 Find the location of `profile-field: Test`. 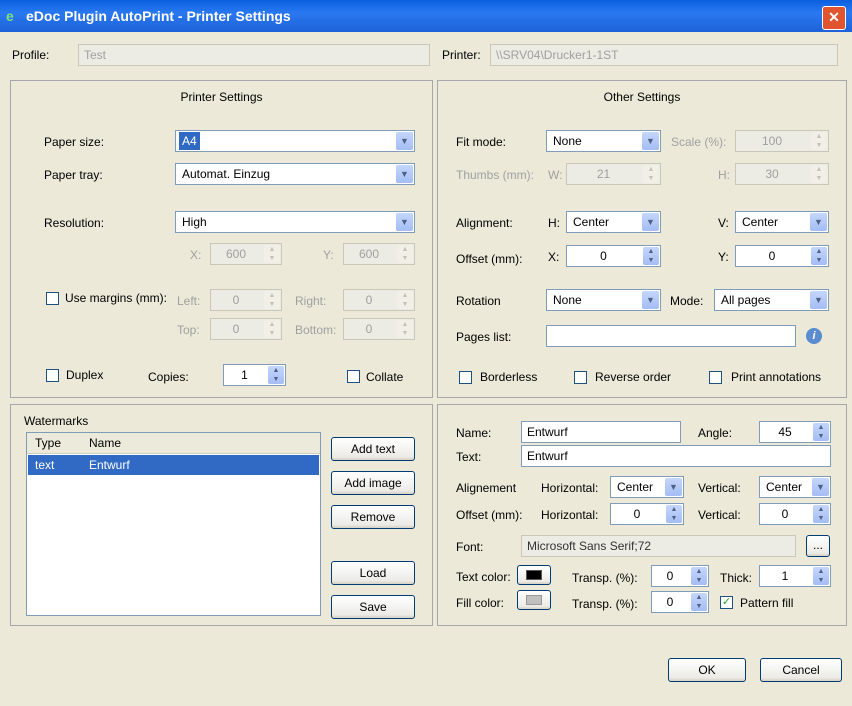

profile-field: Test is located at coordinates (254, 55).